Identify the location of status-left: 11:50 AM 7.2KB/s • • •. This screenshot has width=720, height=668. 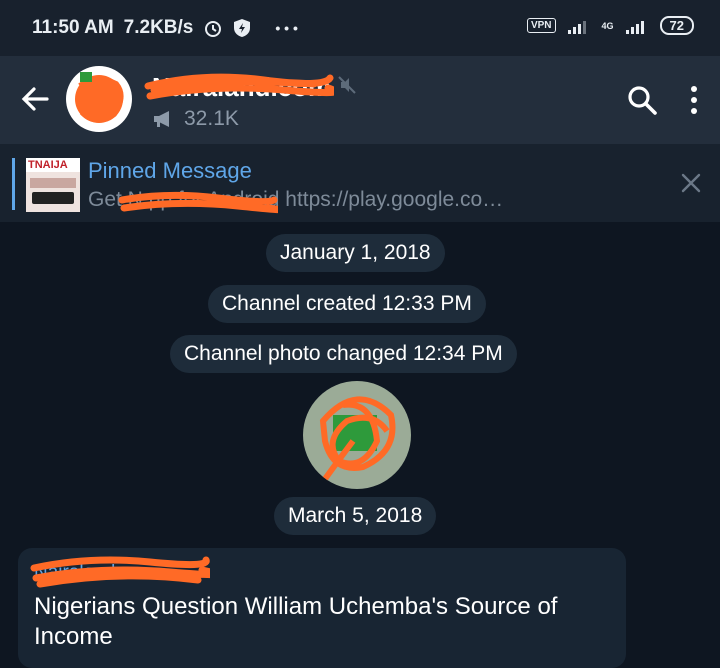
(165, 28).